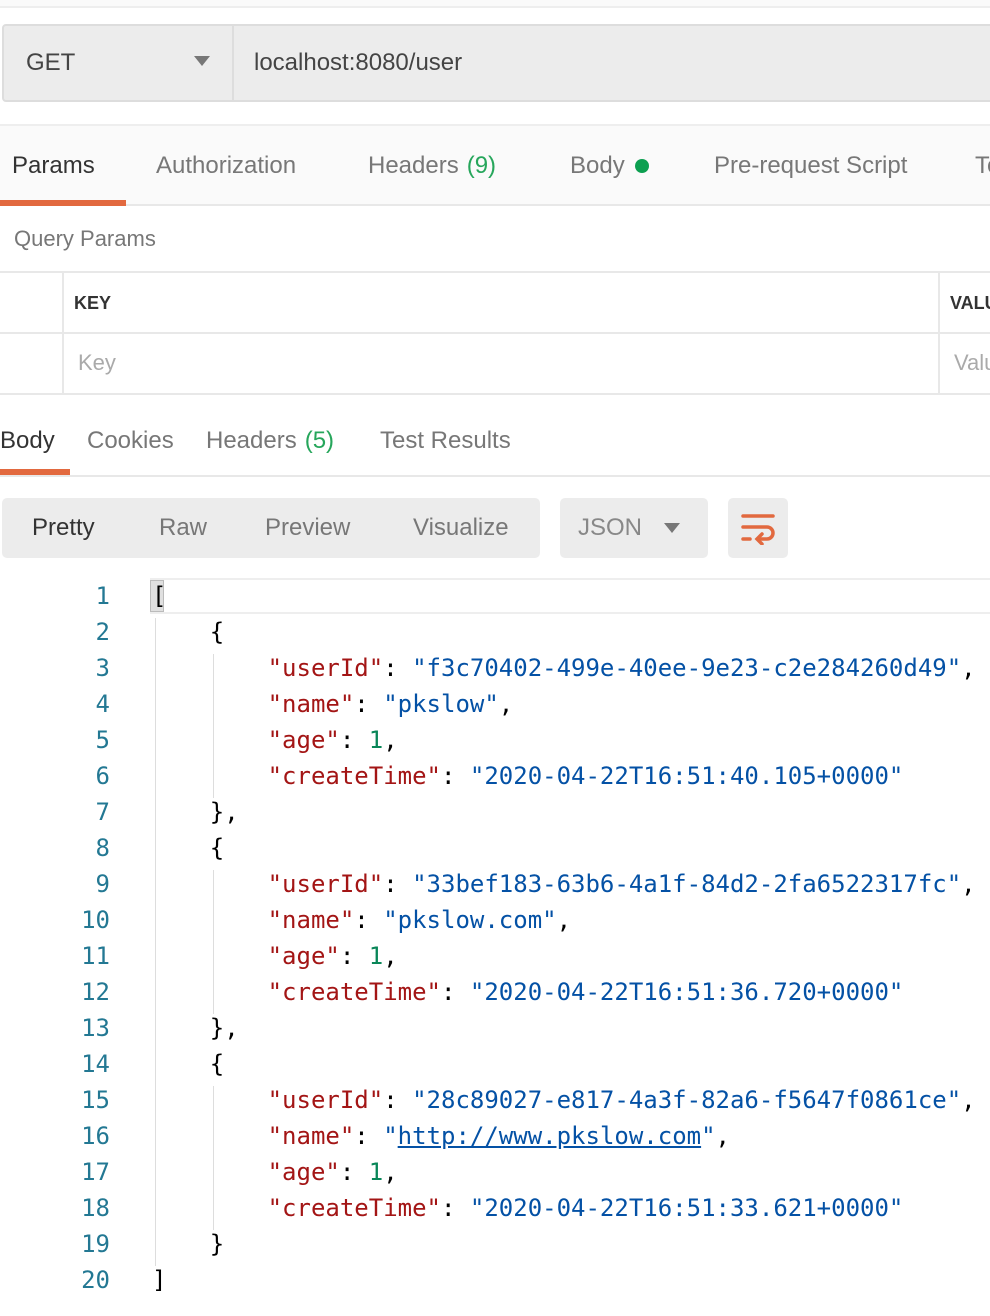 Image resolution: width=990 pixels, height=1316 pixels. What do you see at coordinates (708, 1136) in the screenshot?
I see `json-string: "` at bounding box center [708, 1136].